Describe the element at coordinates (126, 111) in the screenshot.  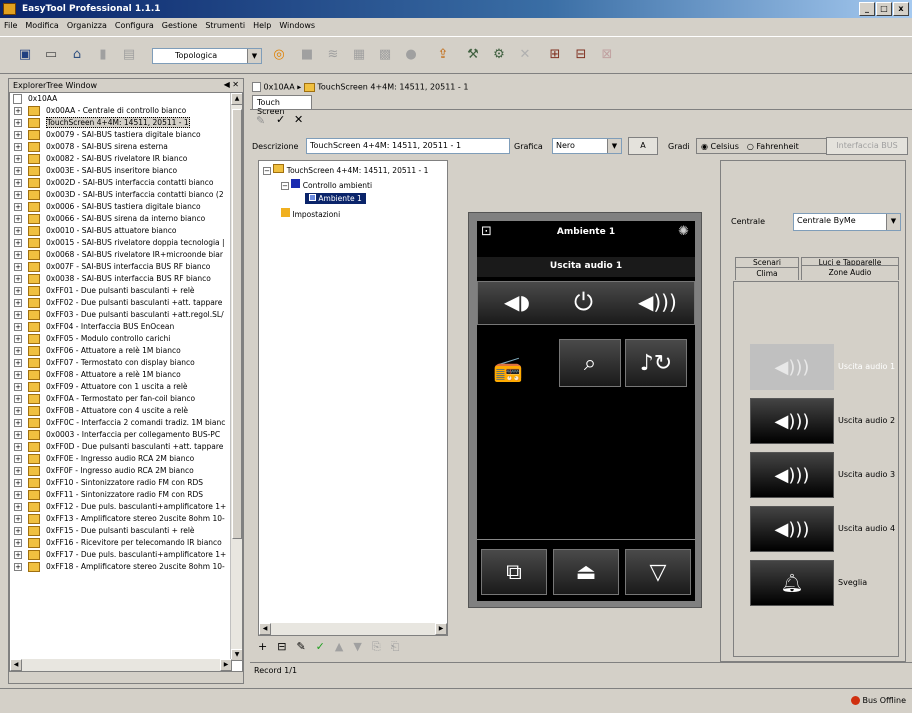
I see `explorer-item: +0x00AA - Centrale di controllo bianco` at that location.